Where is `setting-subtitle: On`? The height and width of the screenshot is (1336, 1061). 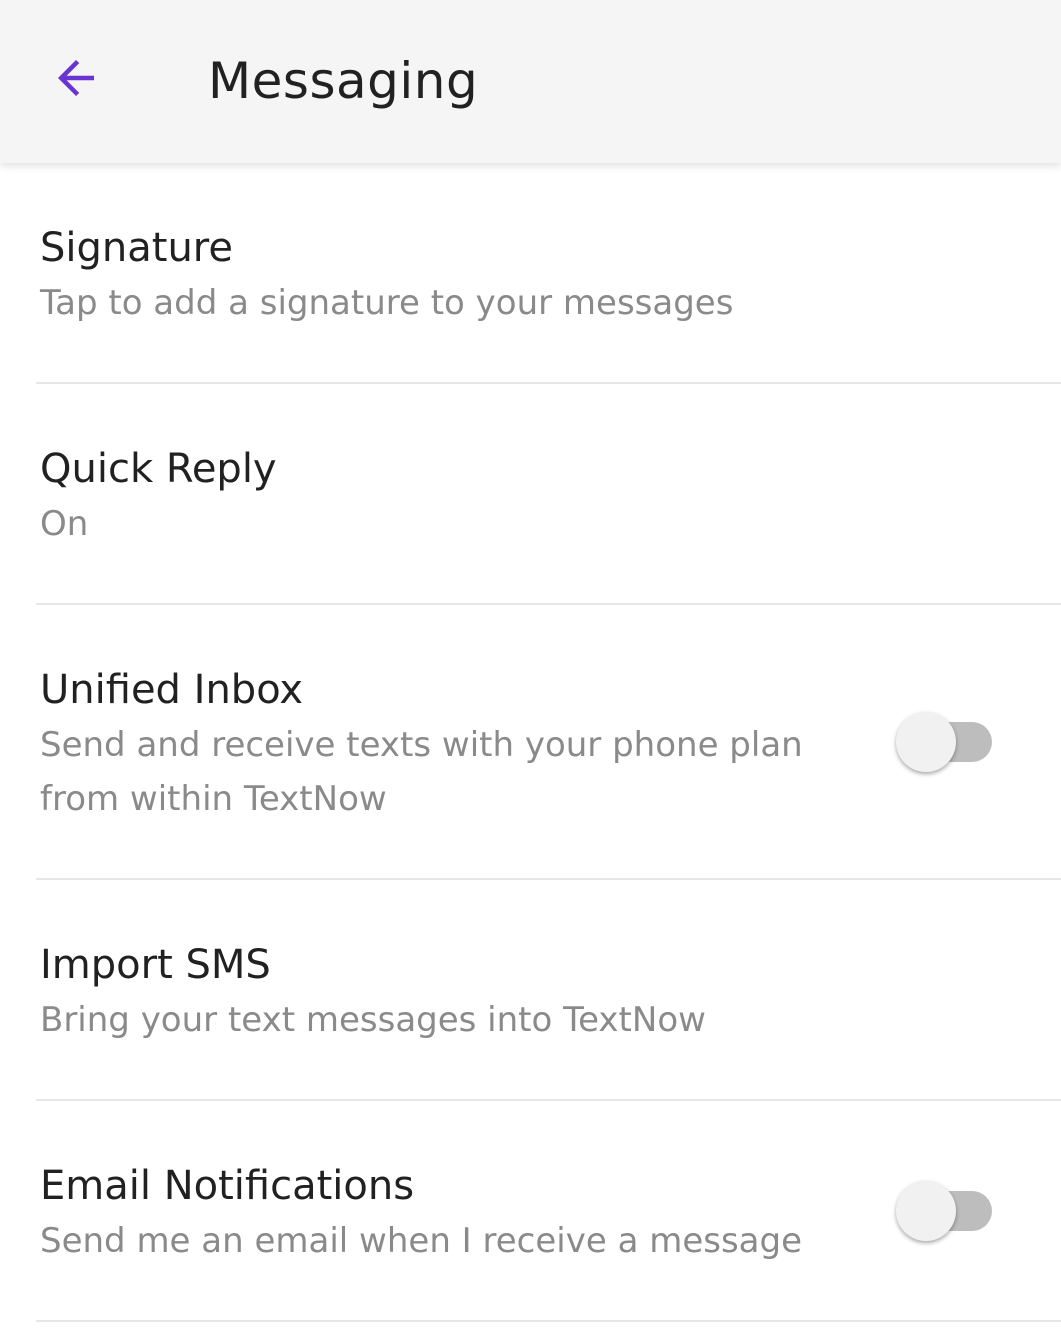 setting-subtitle: On is located at coordinates (64, 524).